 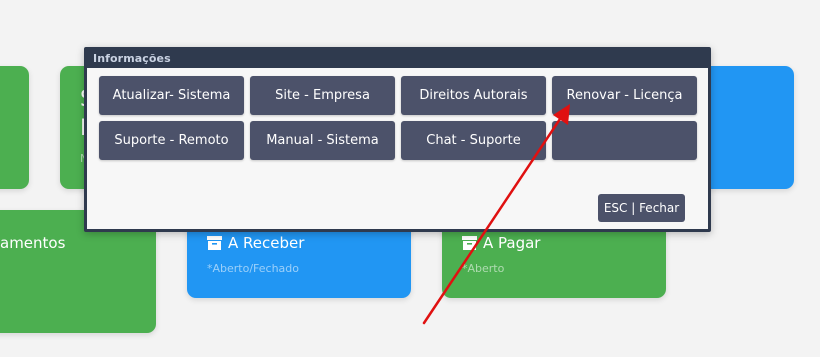 I want to click on system-manual-button: Manual - Sistema, so click(x=322, y=140).